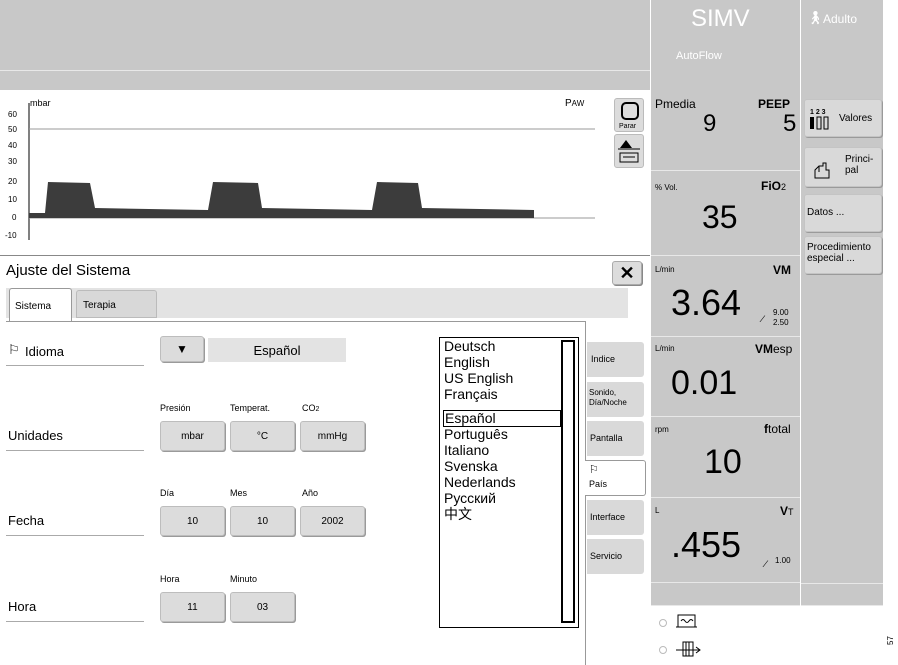 The height and width of the screenshot is (665, 898). Describe the element at coordinates (663, 623) in the screenshot. I see `status-dot` at that location.